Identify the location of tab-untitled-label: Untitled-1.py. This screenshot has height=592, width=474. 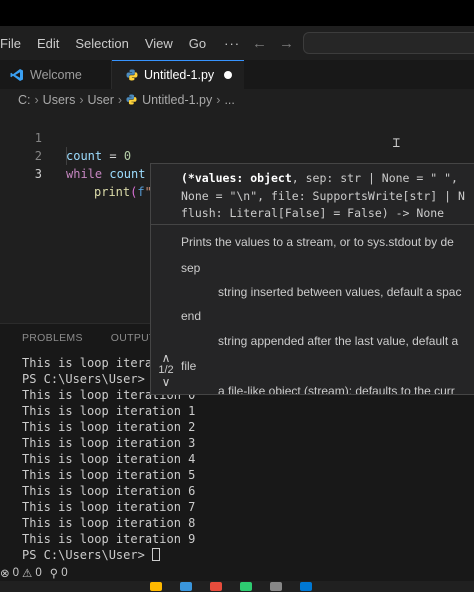
(179, 75).